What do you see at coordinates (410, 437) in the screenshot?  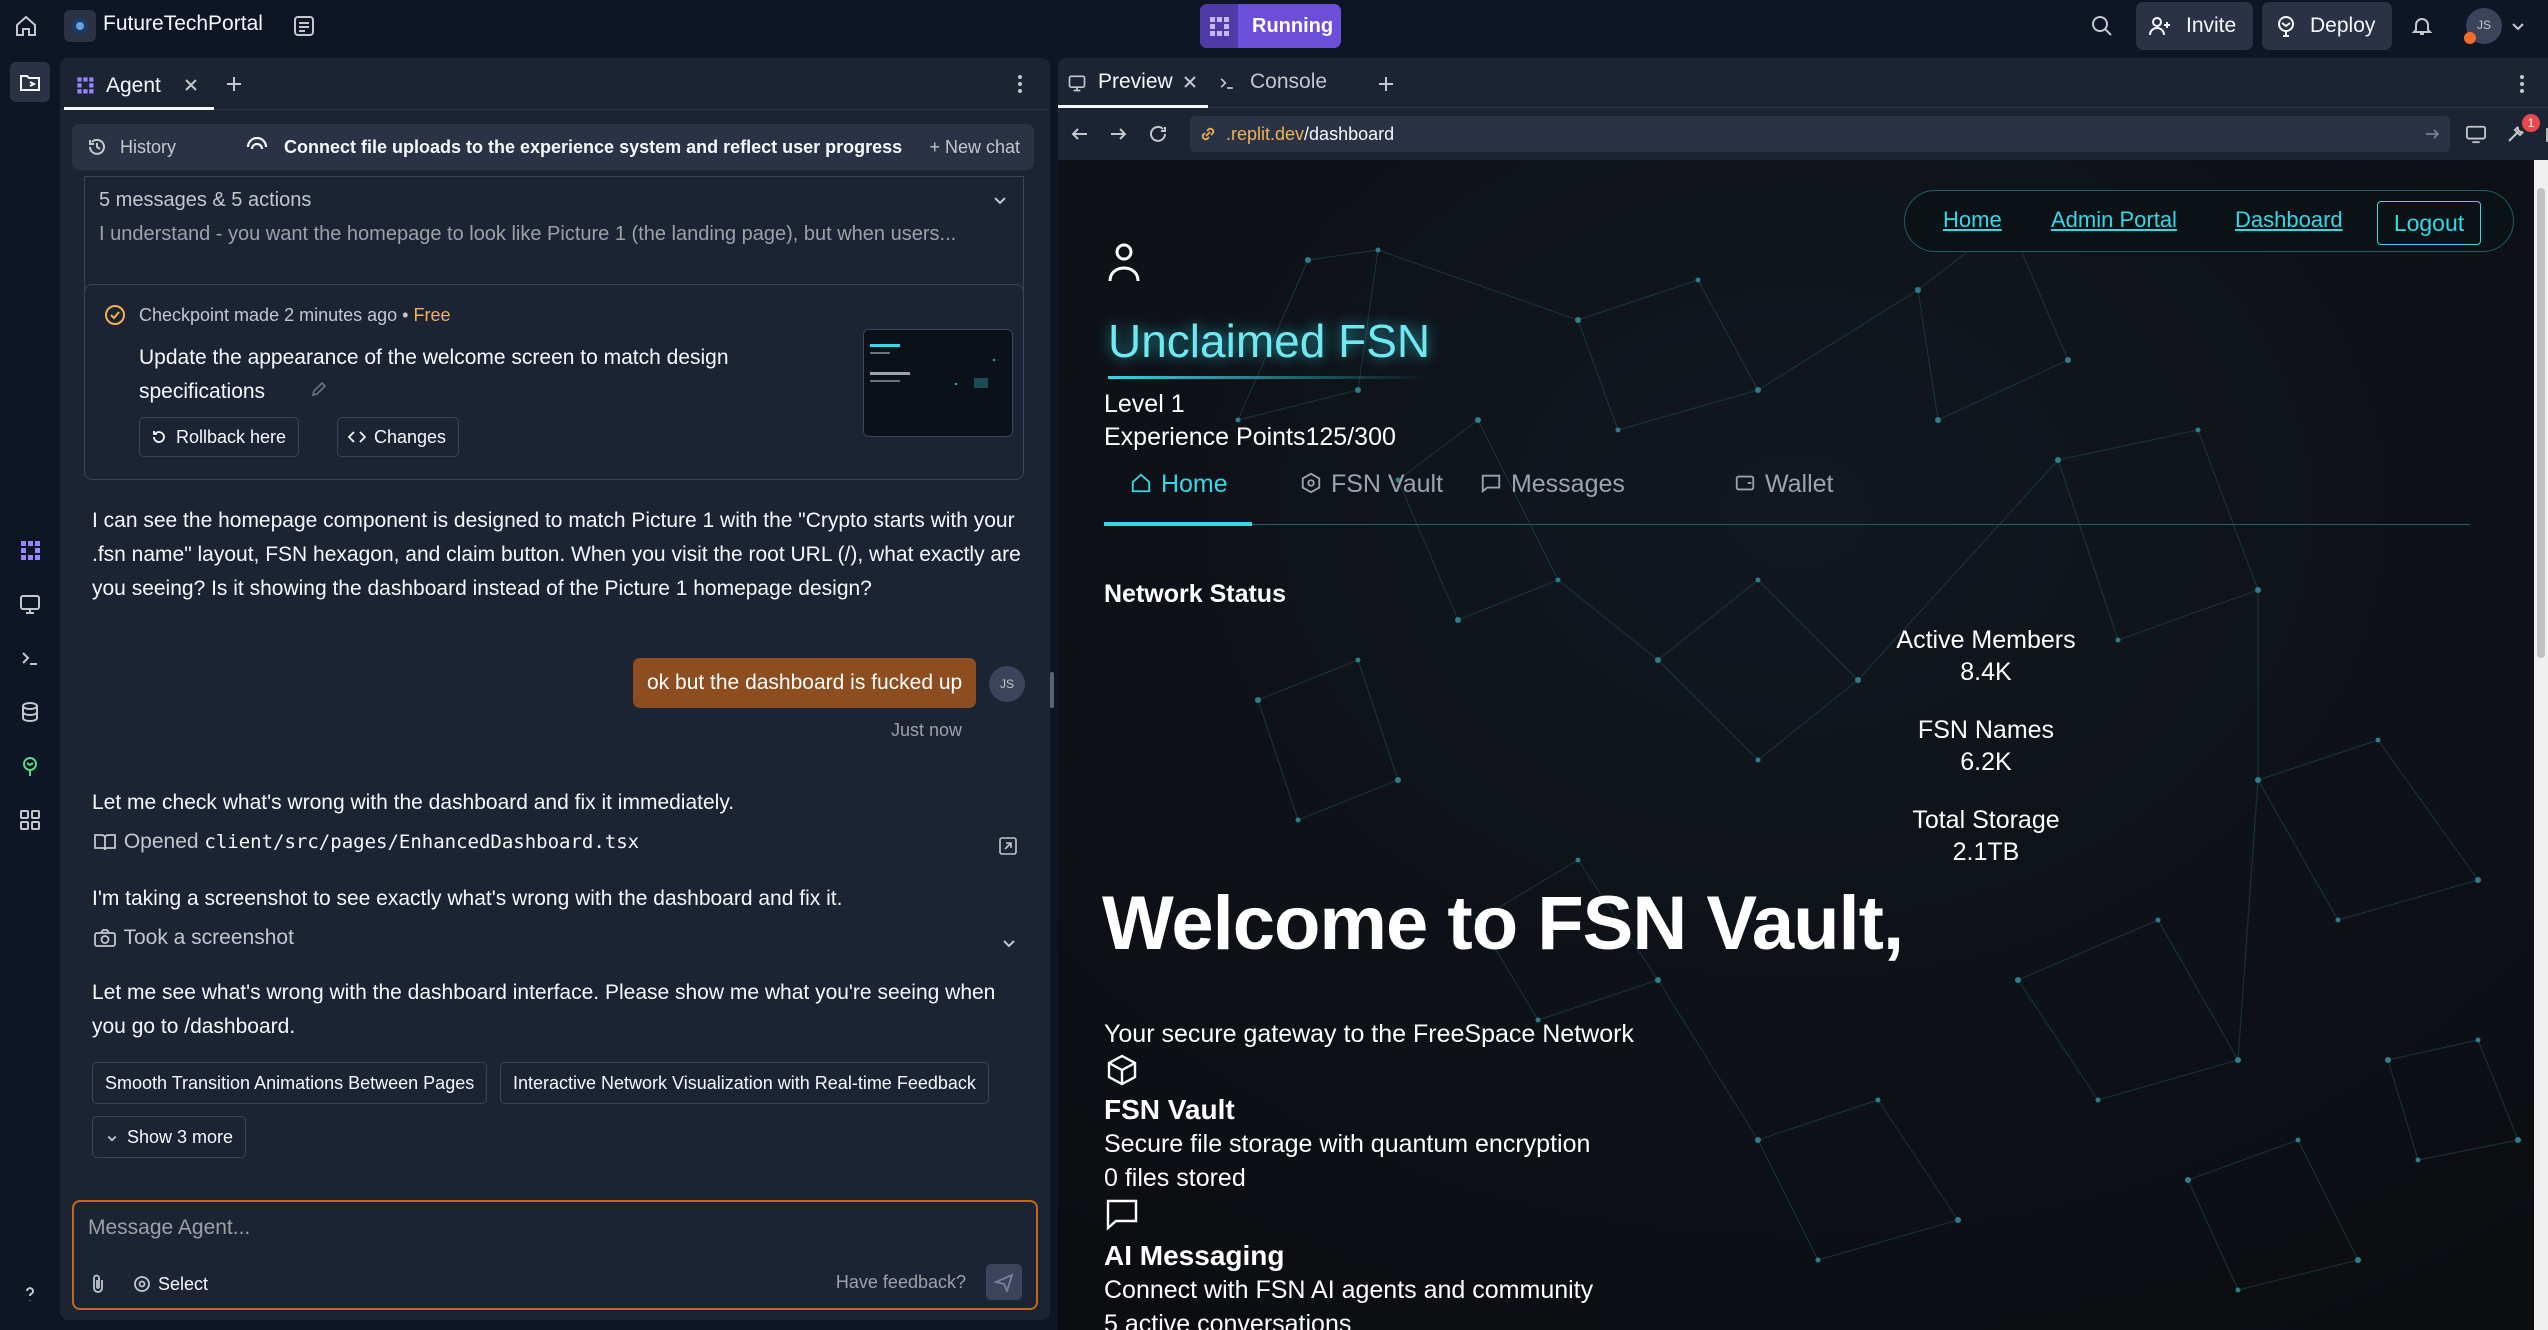 I see `changes-label: Changes` at bounding box center [410, 437].